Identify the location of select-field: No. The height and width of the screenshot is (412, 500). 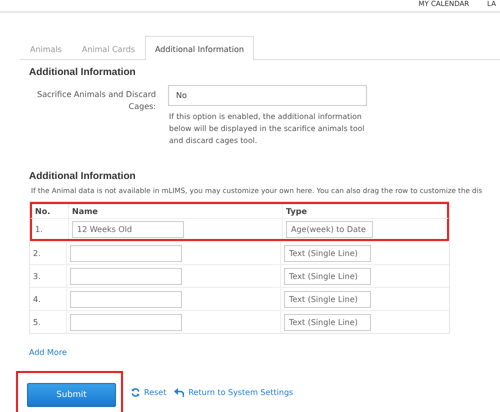
(267, 95).